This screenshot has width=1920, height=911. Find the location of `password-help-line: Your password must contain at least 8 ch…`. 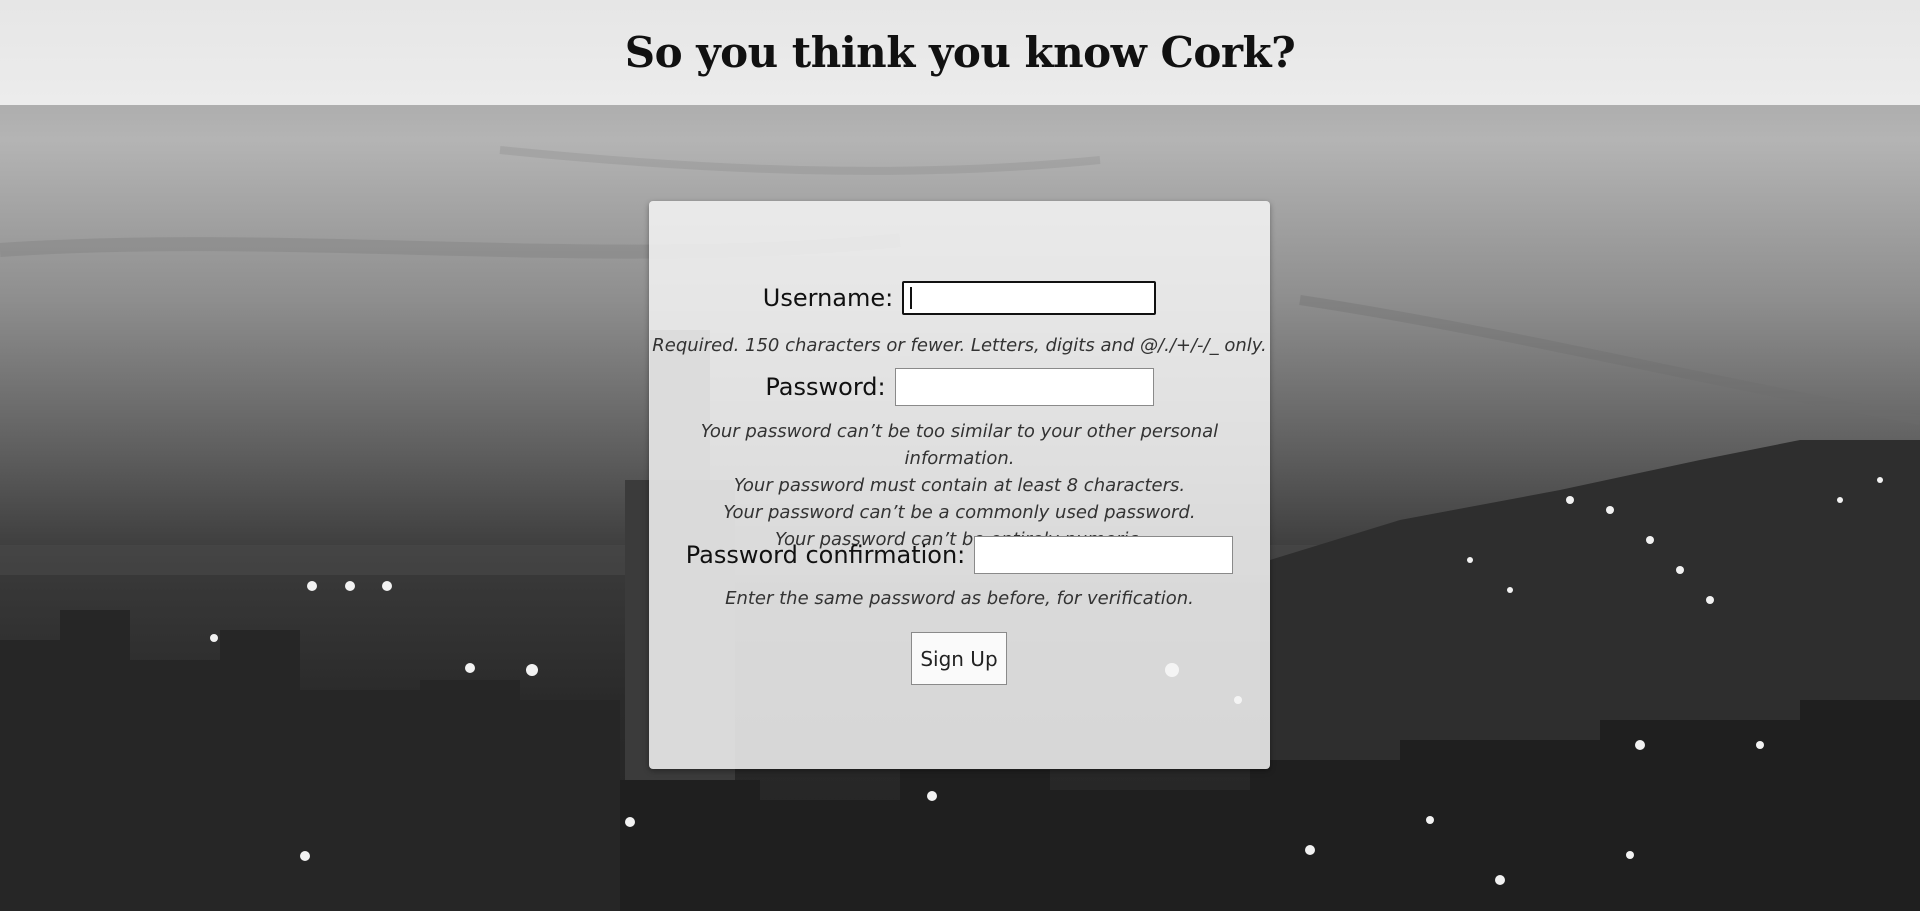

password-help-line: Your password must contain at least 8 ch… is located at coordinates (959, 485).